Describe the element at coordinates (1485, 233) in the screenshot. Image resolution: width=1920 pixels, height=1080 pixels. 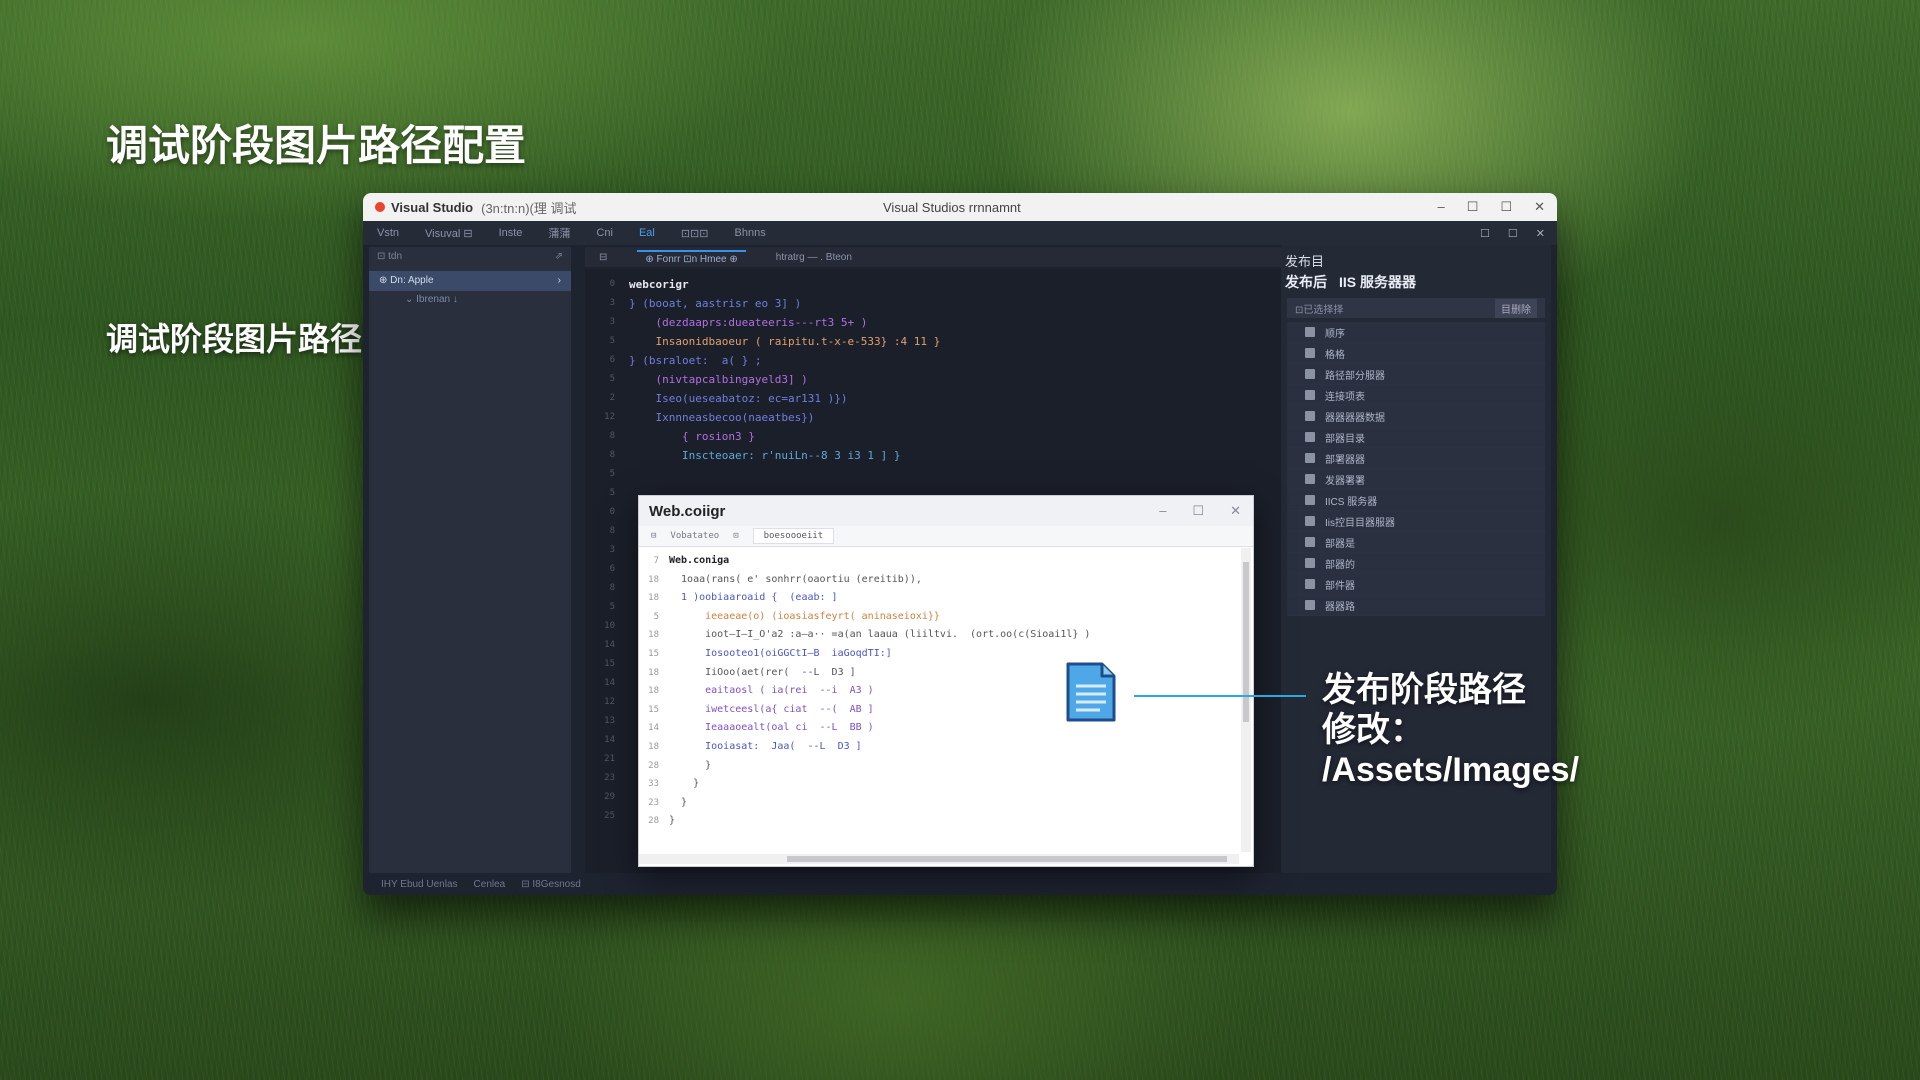
I see `panel-minimize-button: ☐` at that location.